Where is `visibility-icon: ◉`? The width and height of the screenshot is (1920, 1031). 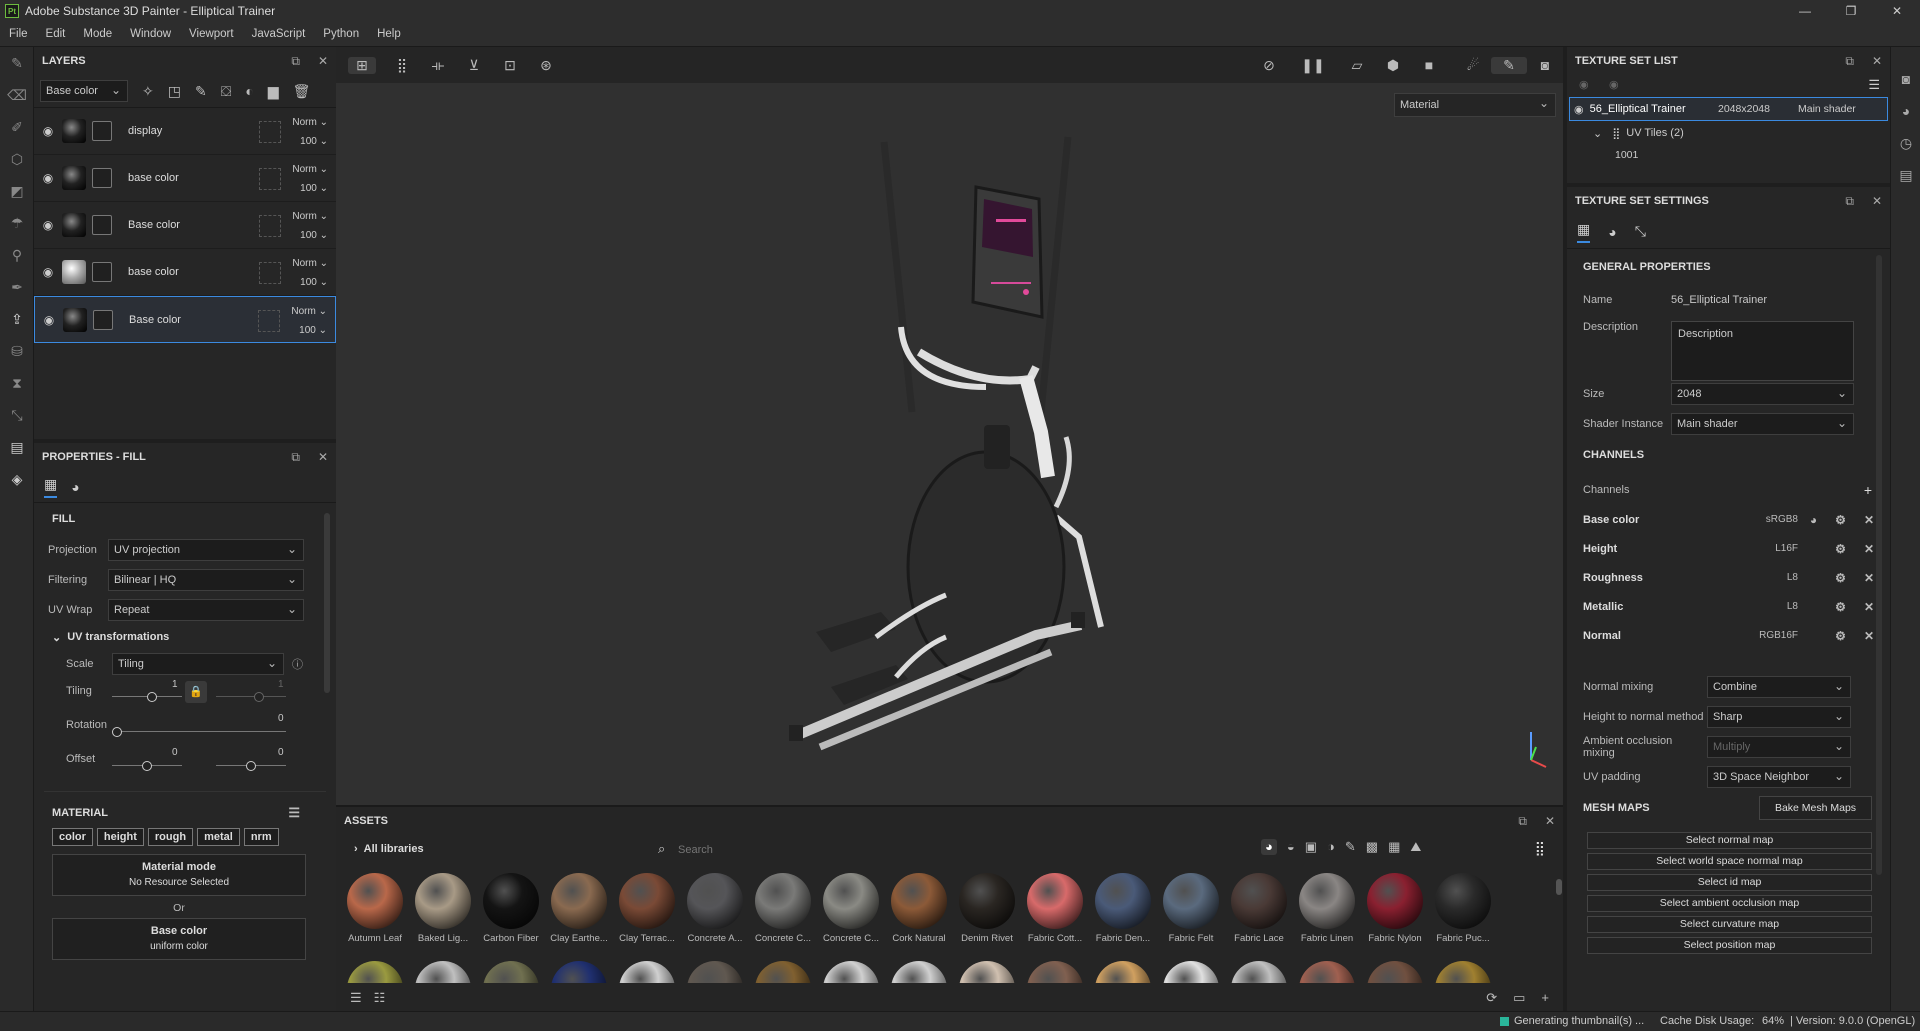 visibility-icon: ◉ is located at coordinates (1584, 84).